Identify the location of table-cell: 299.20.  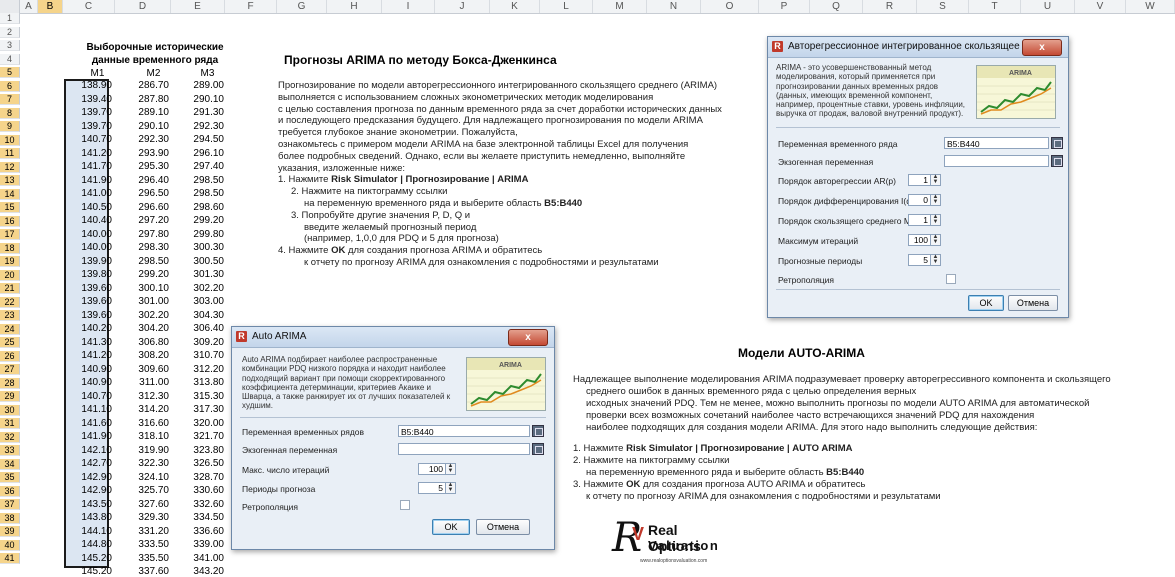
(144, 274).